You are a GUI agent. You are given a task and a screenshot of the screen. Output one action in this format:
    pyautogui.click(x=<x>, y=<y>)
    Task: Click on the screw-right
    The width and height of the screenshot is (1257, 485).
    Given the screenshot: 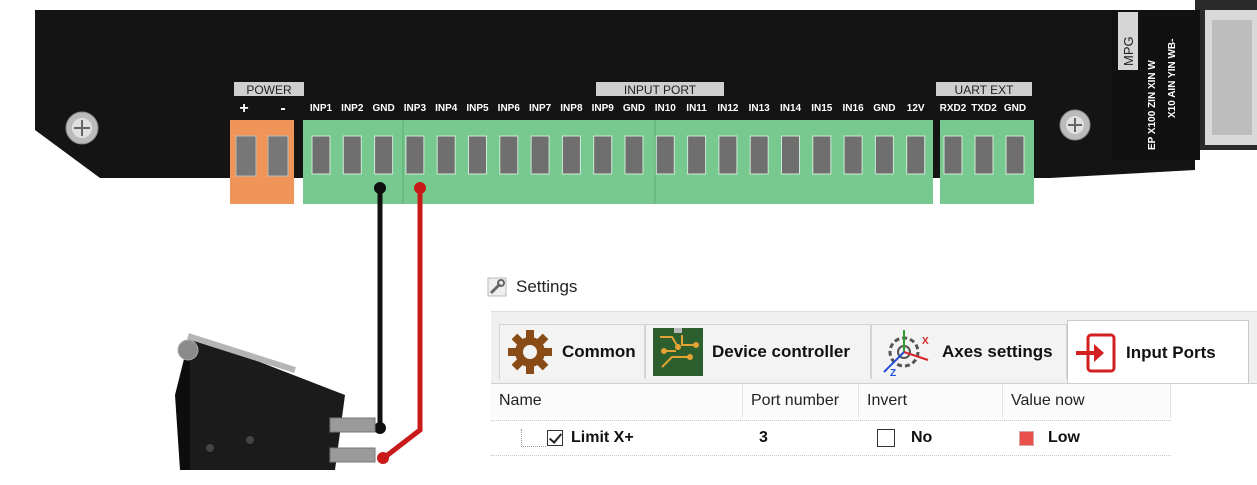 What is the action you would take?
    pyautogui.click(x=1075, y=125)
    